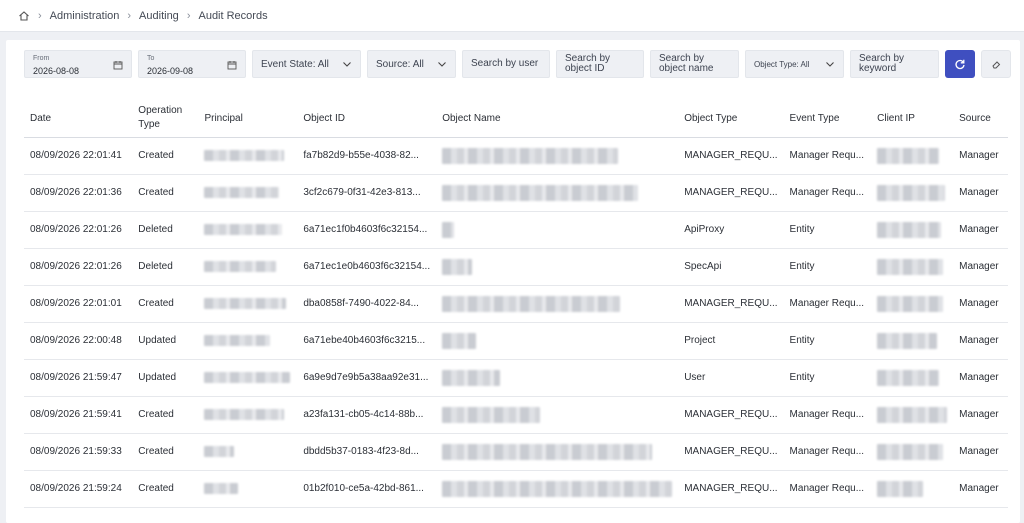  What do you see at coordinates (24, 16) in the screenshot?
I see `home-icon` at bounding box center [24, 16].